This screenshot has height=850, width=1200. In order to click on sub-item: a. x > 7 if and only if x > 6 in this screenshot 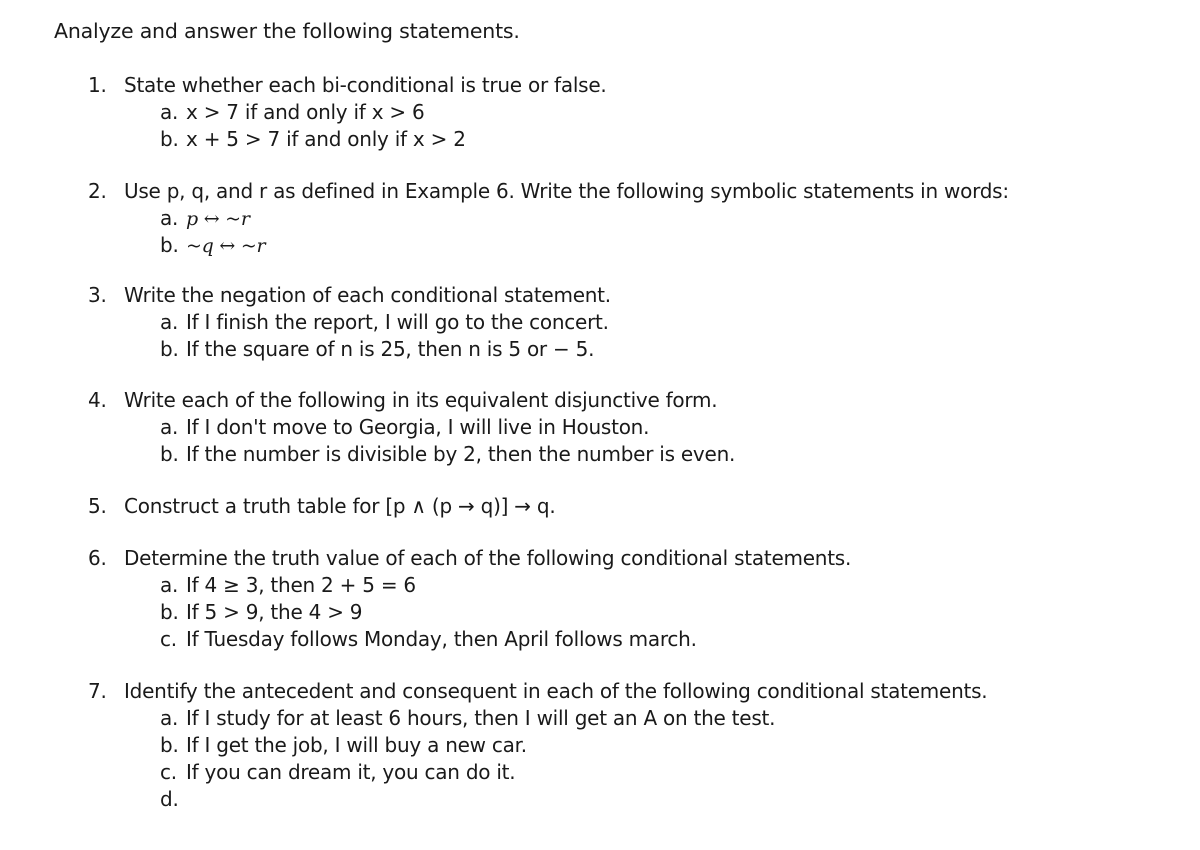, I will do `click(419, 112)`.